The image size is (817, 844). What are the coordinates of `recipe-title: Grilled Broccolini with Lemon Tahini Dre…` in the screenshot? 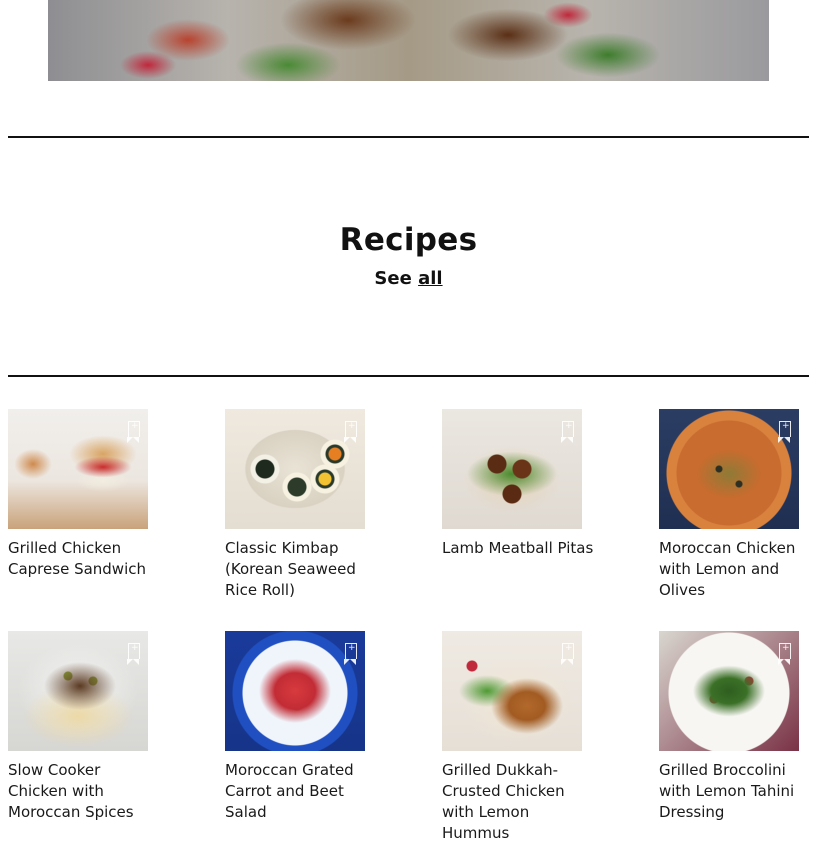 It's located at (736, 791).